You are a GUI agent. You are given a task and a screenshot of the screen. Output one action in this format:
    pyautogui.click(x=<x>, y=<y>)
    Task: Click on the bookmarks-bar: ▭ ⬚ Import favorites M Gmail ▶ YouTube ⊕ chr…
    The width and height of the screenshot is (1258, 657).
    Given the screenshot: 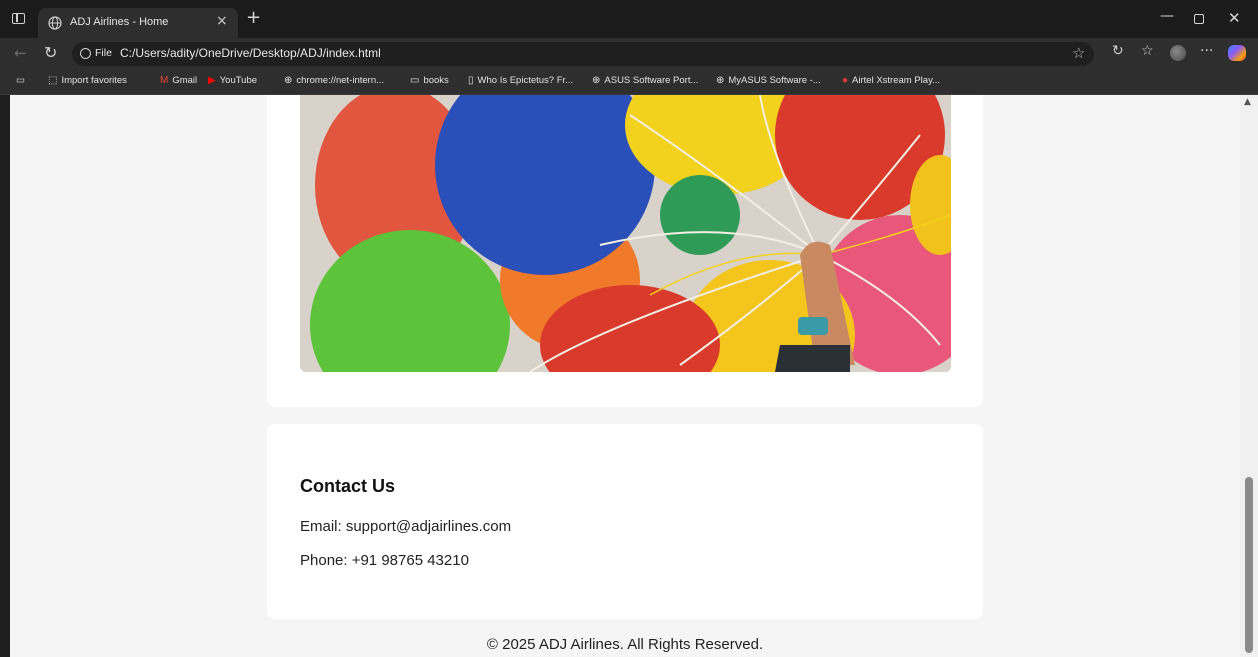 What is the action you would take?
    pyautogui.click(x=629, y=82)
    